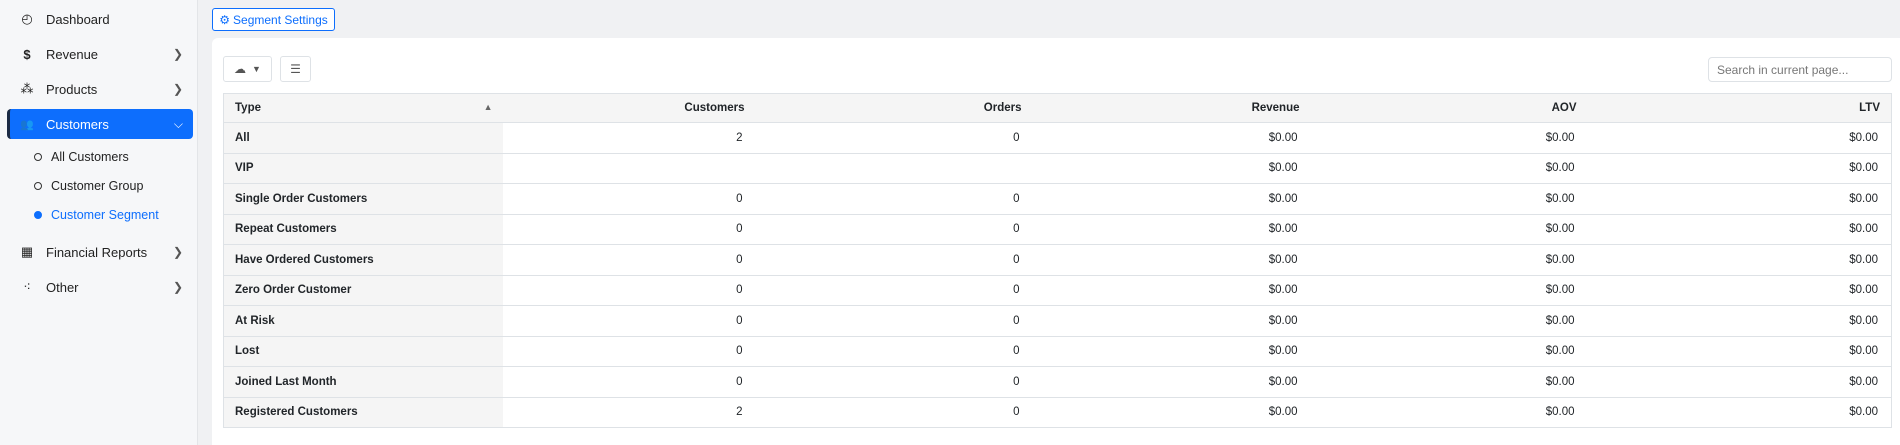  What do you see at coordinates (78, 19) in the screenshot?
I see `sidebar-item-label: Dashboard` at bounding box center [78, 19].